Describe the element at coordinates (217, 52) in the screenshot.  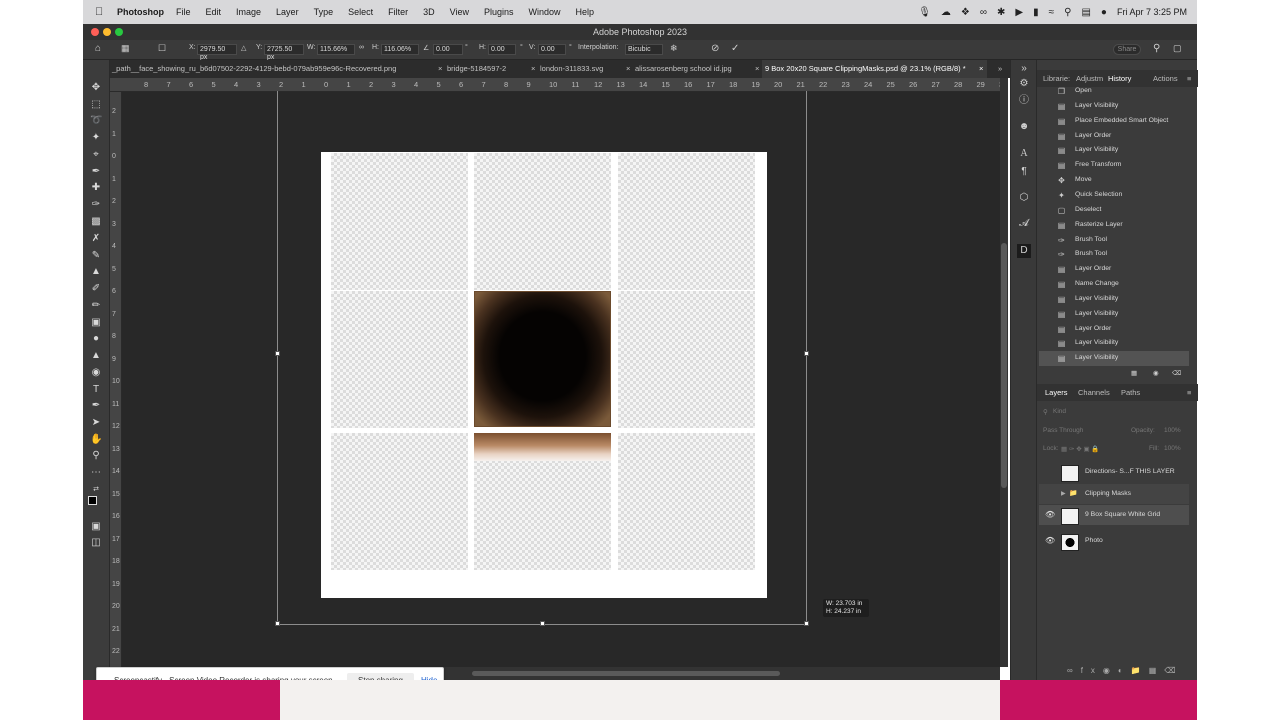
I see `x-position-field: 2979.50 px` at that location.